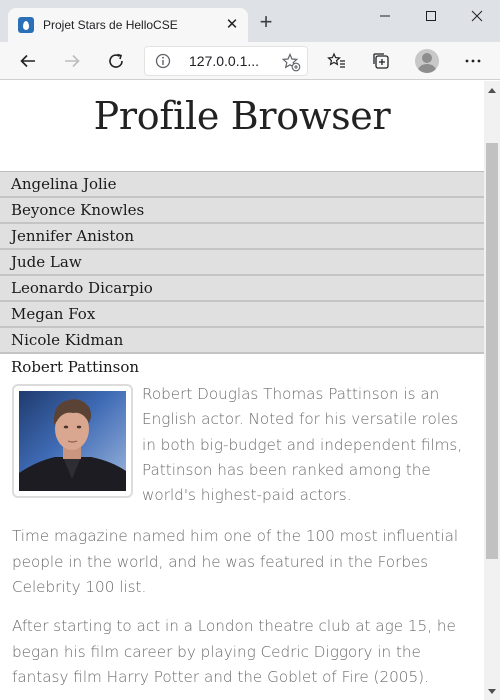 This screenshot has width=500, height=700. I want to click on site-info-icon, so click(163, 61).